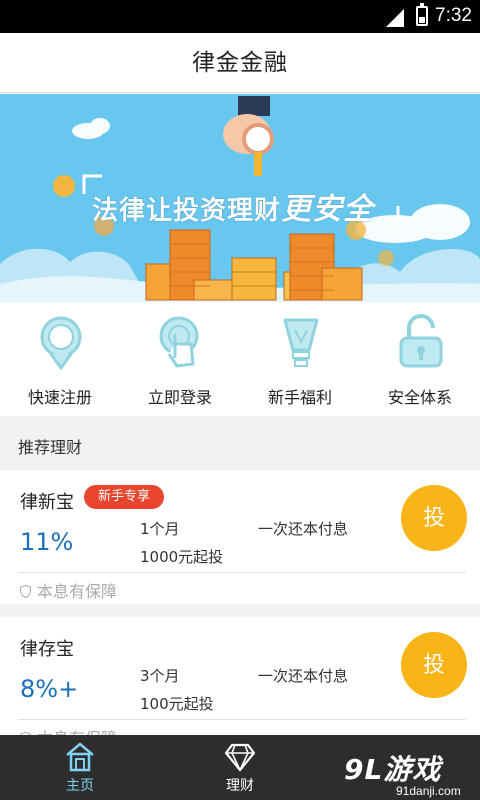  I want to click on quick-login-label: 立即登录, so click(179, 397).